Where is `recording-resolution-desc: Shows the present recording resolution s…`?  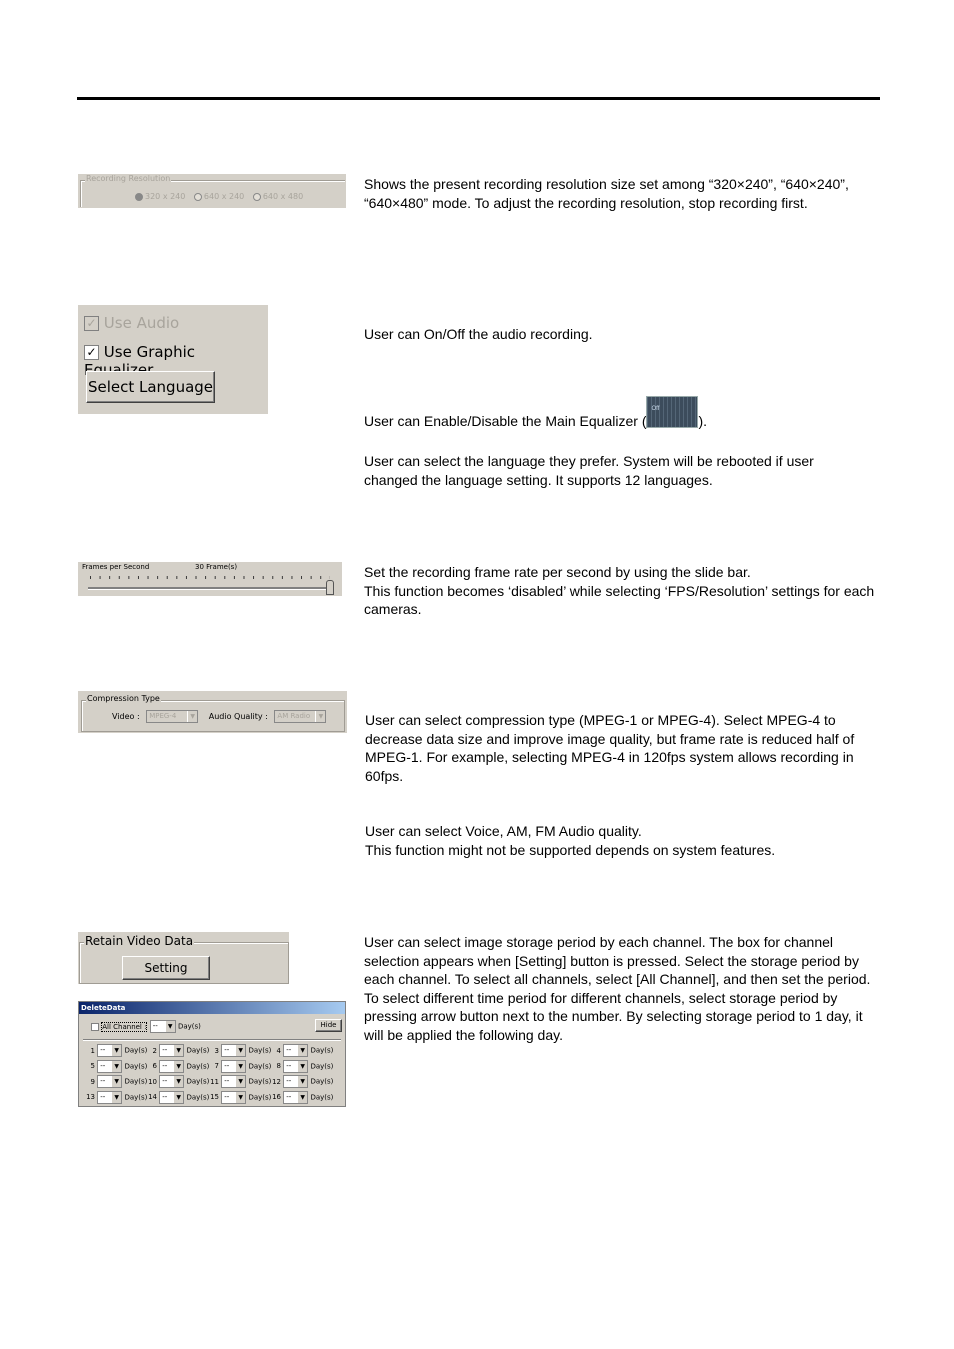 recording-resolution-desc: Shows the present recording resolution s… is located at coordinates (606, 193).